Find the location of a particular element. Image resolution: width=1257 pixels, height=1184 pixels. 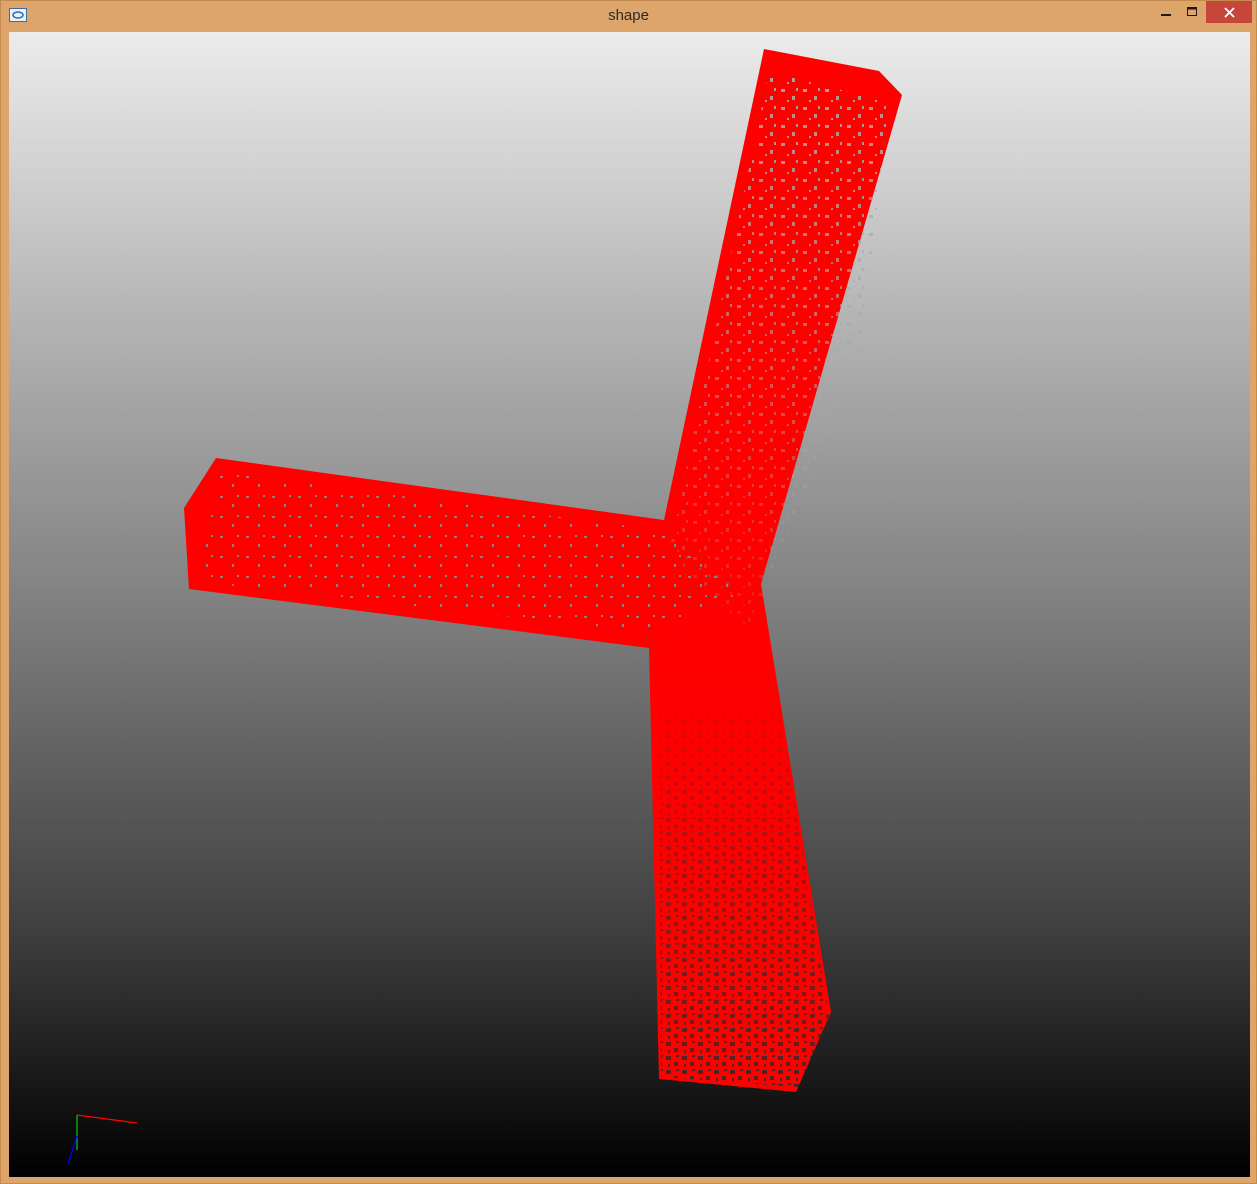

close-icon is located at coordinates (1229, 12).